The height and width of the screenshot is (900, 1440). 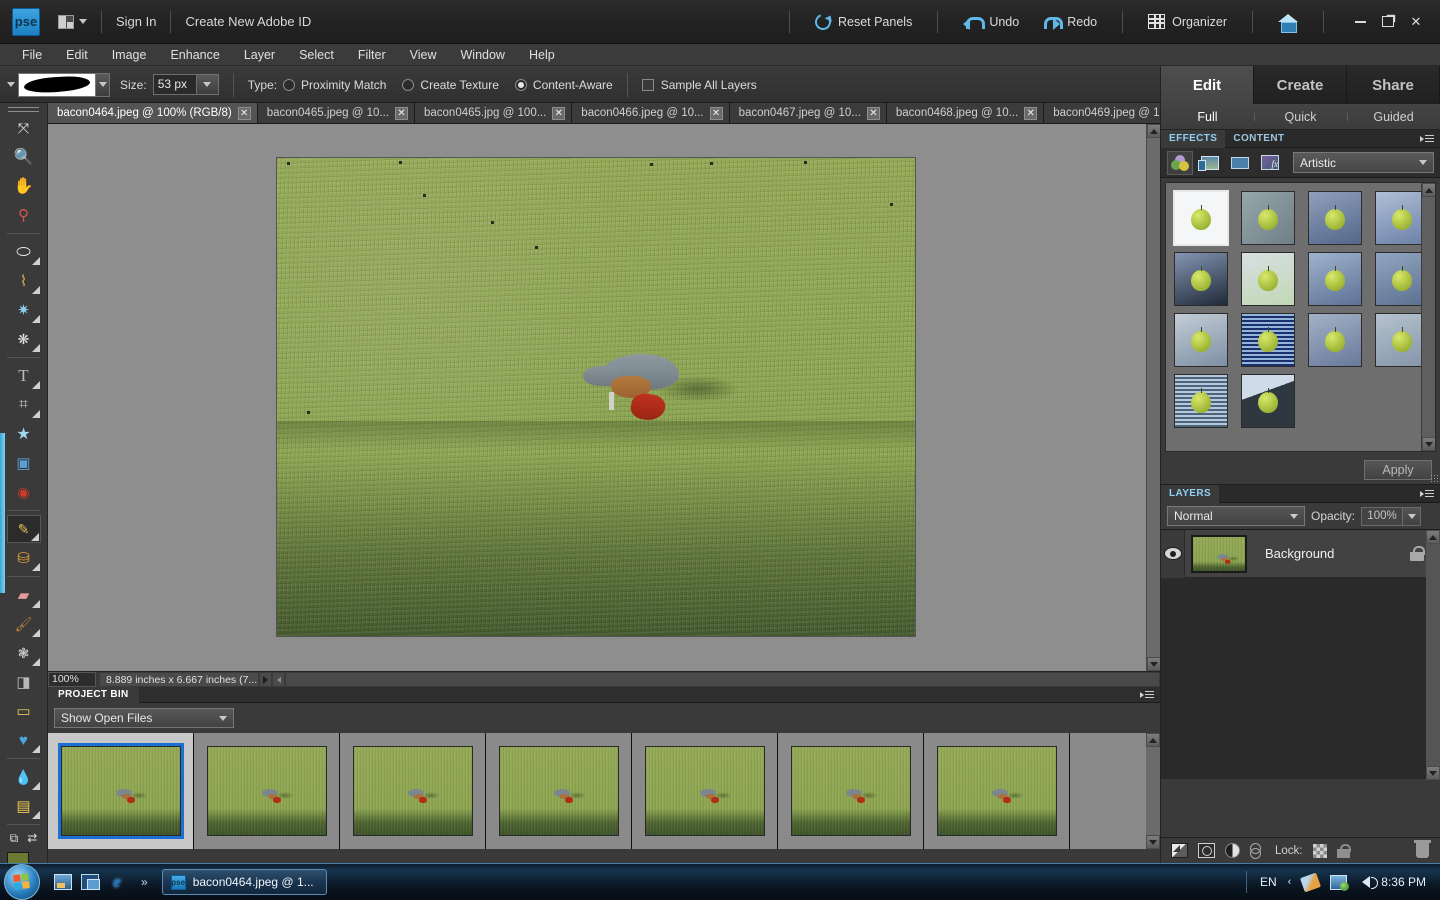 I want to click on tool-smart-brush: ❃, so click(x=24, y=653).